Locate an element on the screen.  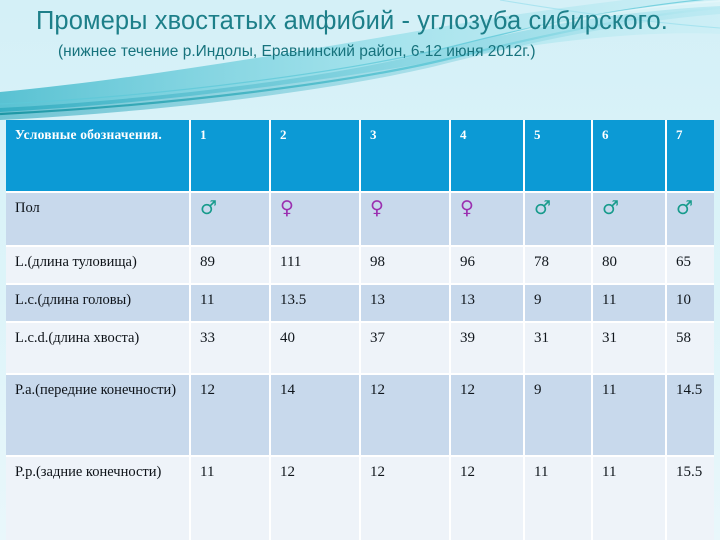
row-label-forelimbs: P.a.(передние конечности) is located at coordinates (98, 415).